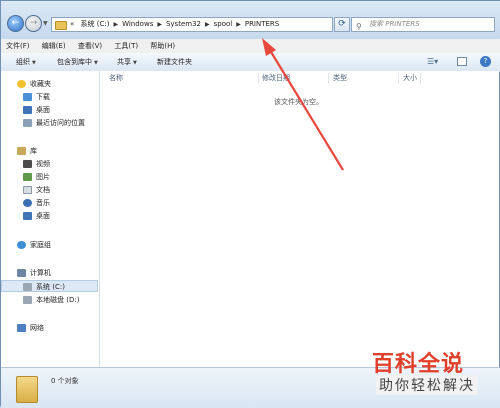 The width and height of the screenshot is (500, 408). Describe the element at coordinates (262, 24) in the screenshot. I see `breadcrumb-item-current: PRINTERS` at that location.